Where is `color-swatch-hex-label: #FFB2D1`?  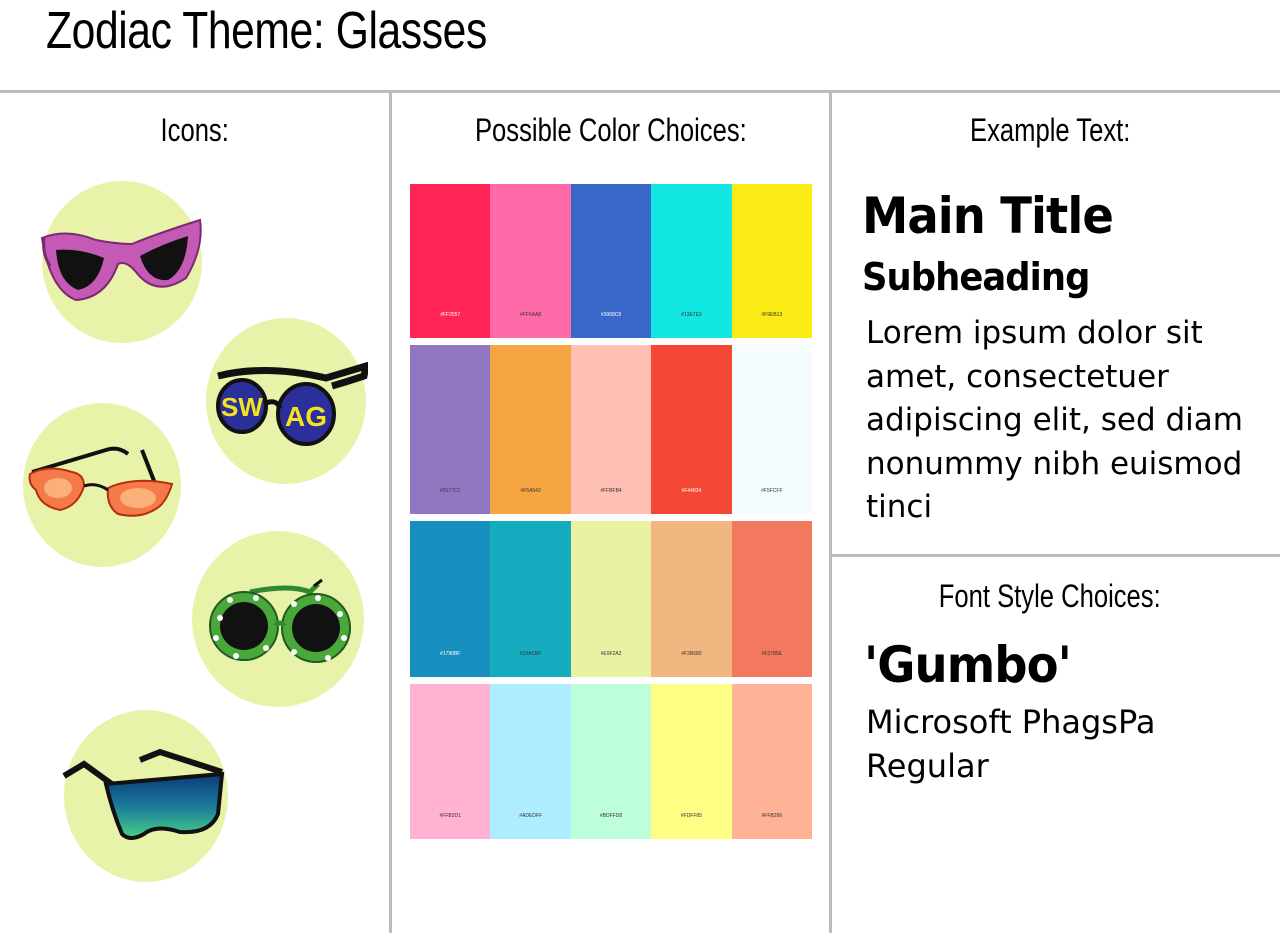
color-swatch-hex-label: #FFB2D1 is located at coordinates (450, 816).